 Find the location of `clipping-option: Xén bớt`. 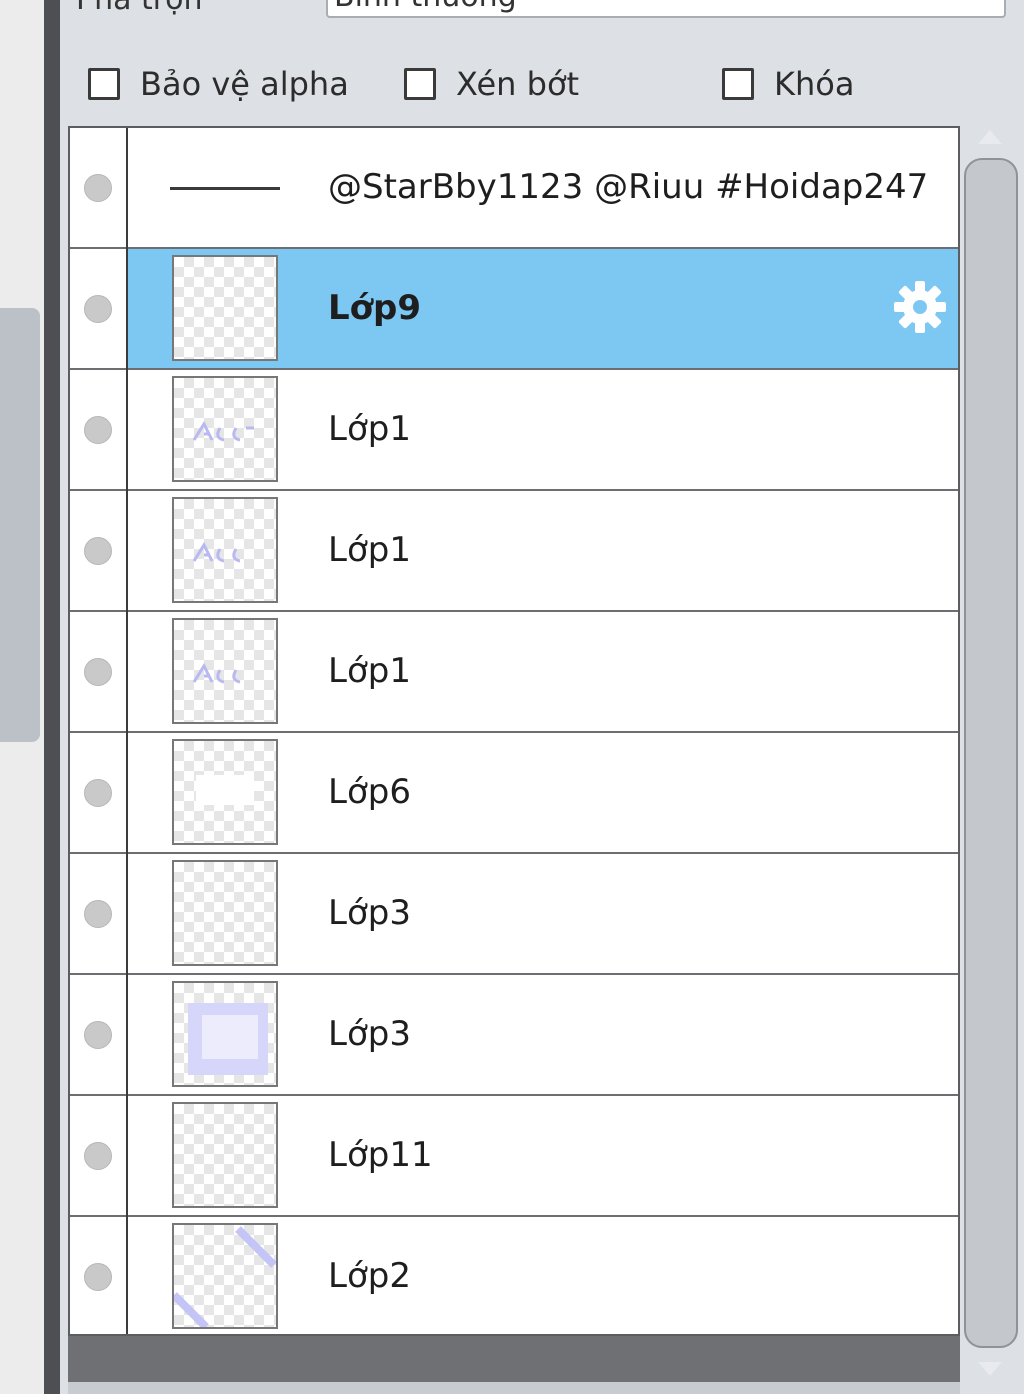

clipping-option: Xén bớt is located at coordinates (491, 84).